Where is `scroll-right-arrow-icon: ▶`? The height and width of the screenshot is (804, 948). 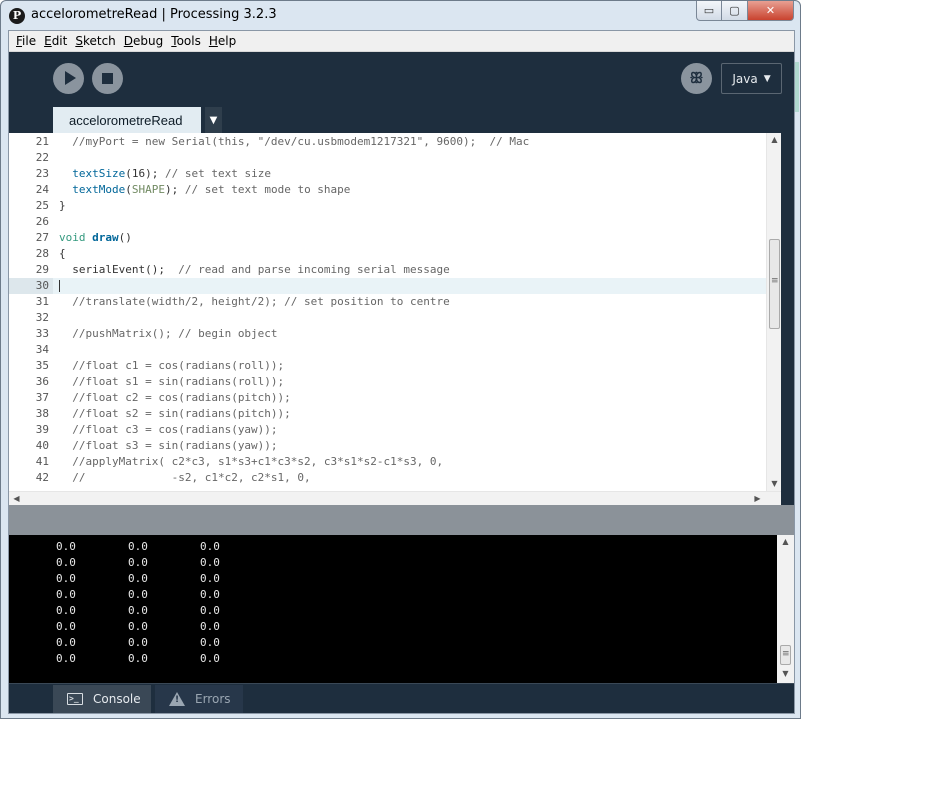 scroll-right-arrow-icon: ▶ is located at coordinates (757, 499).